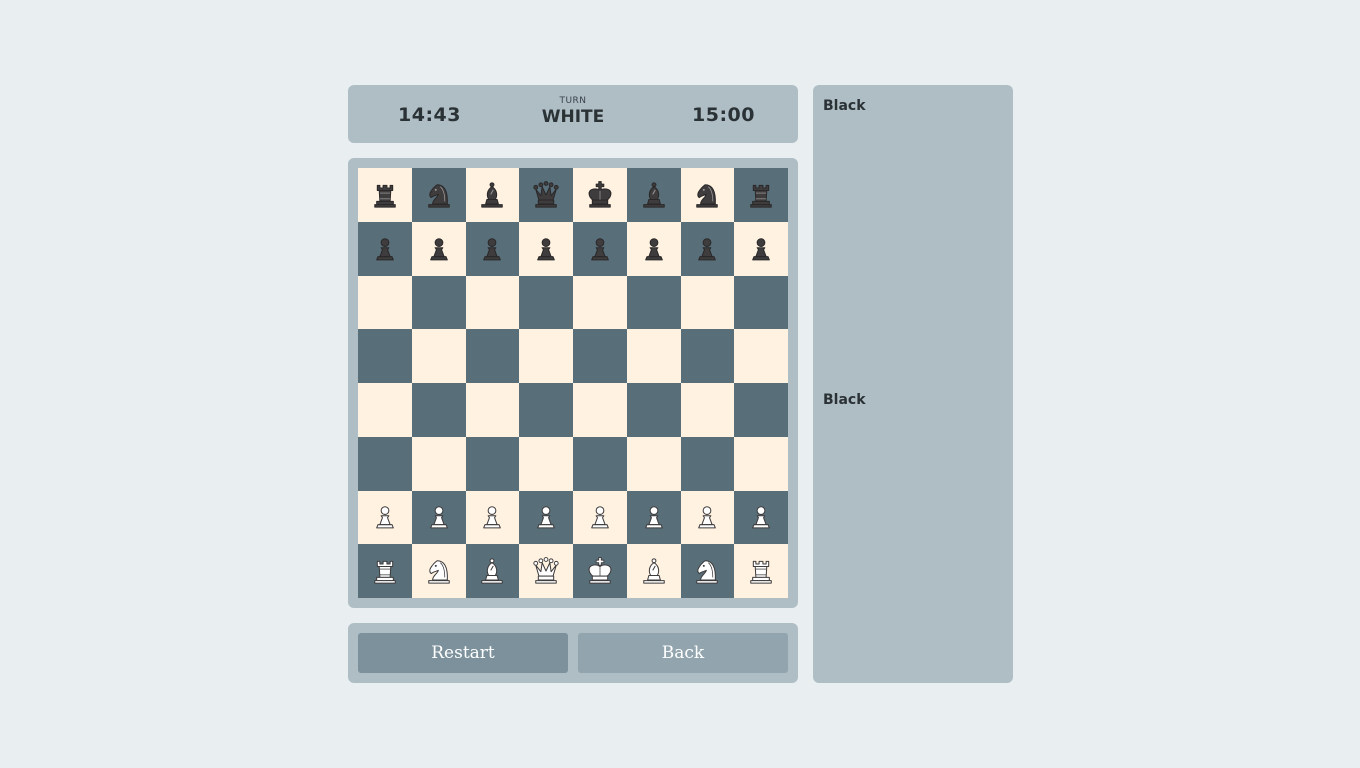  I want to click on square-h6, so click(761, 302).